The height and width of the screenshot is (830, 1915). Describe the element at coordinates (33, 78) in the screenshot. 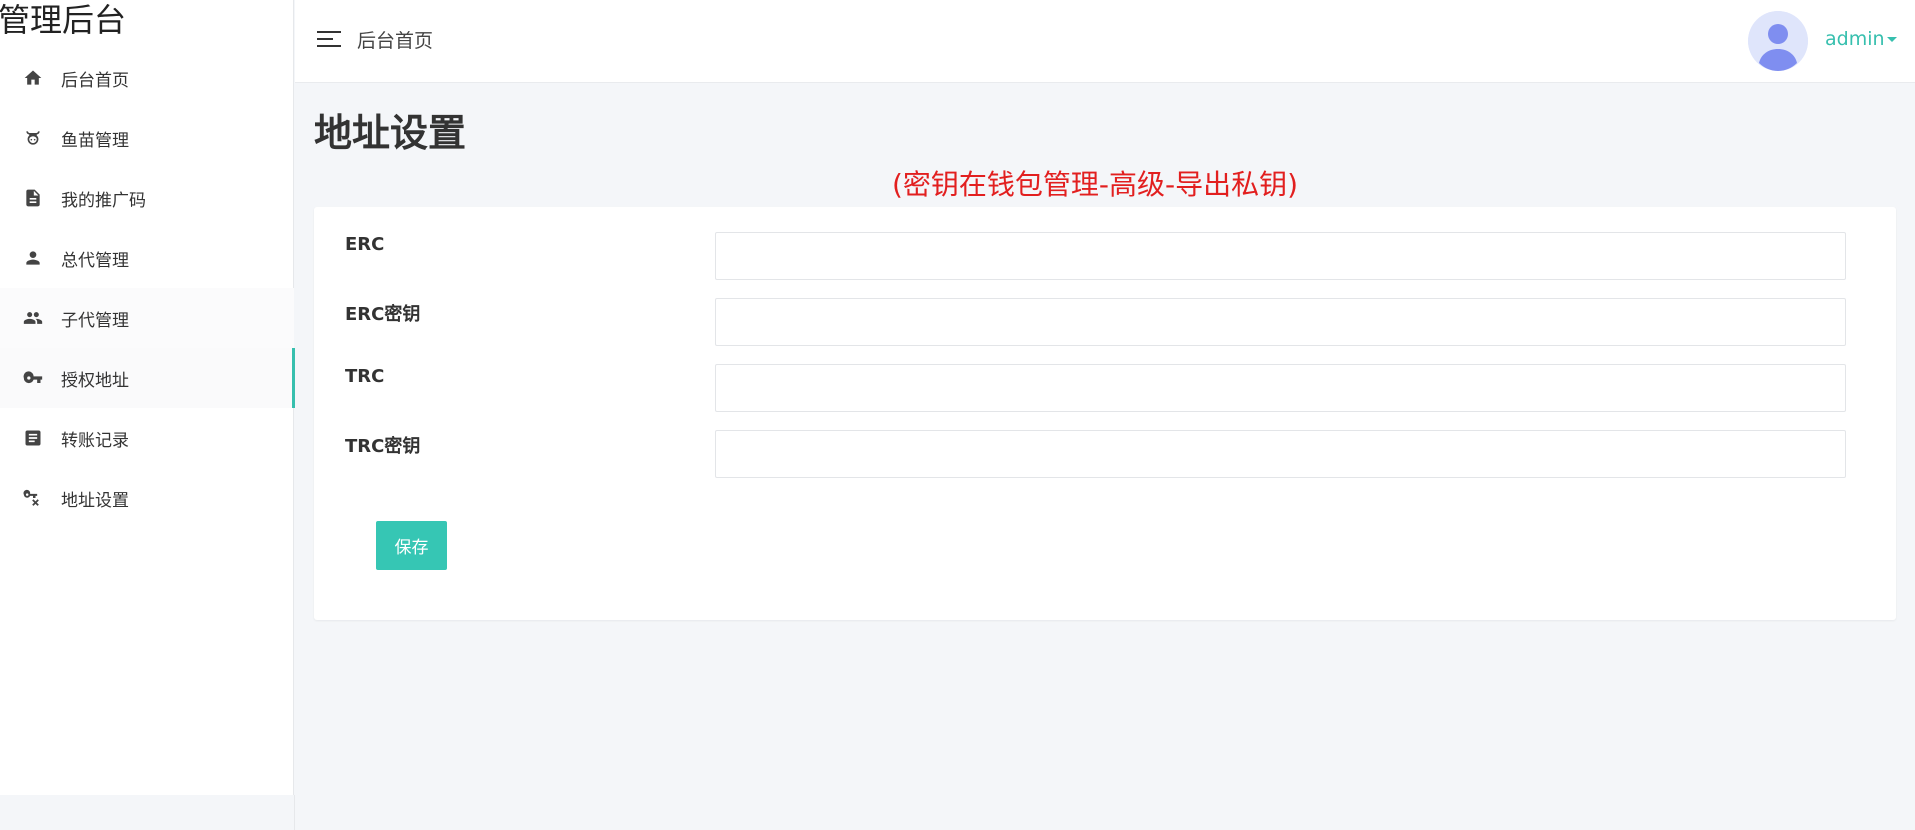

I see `home-icon` at that location.